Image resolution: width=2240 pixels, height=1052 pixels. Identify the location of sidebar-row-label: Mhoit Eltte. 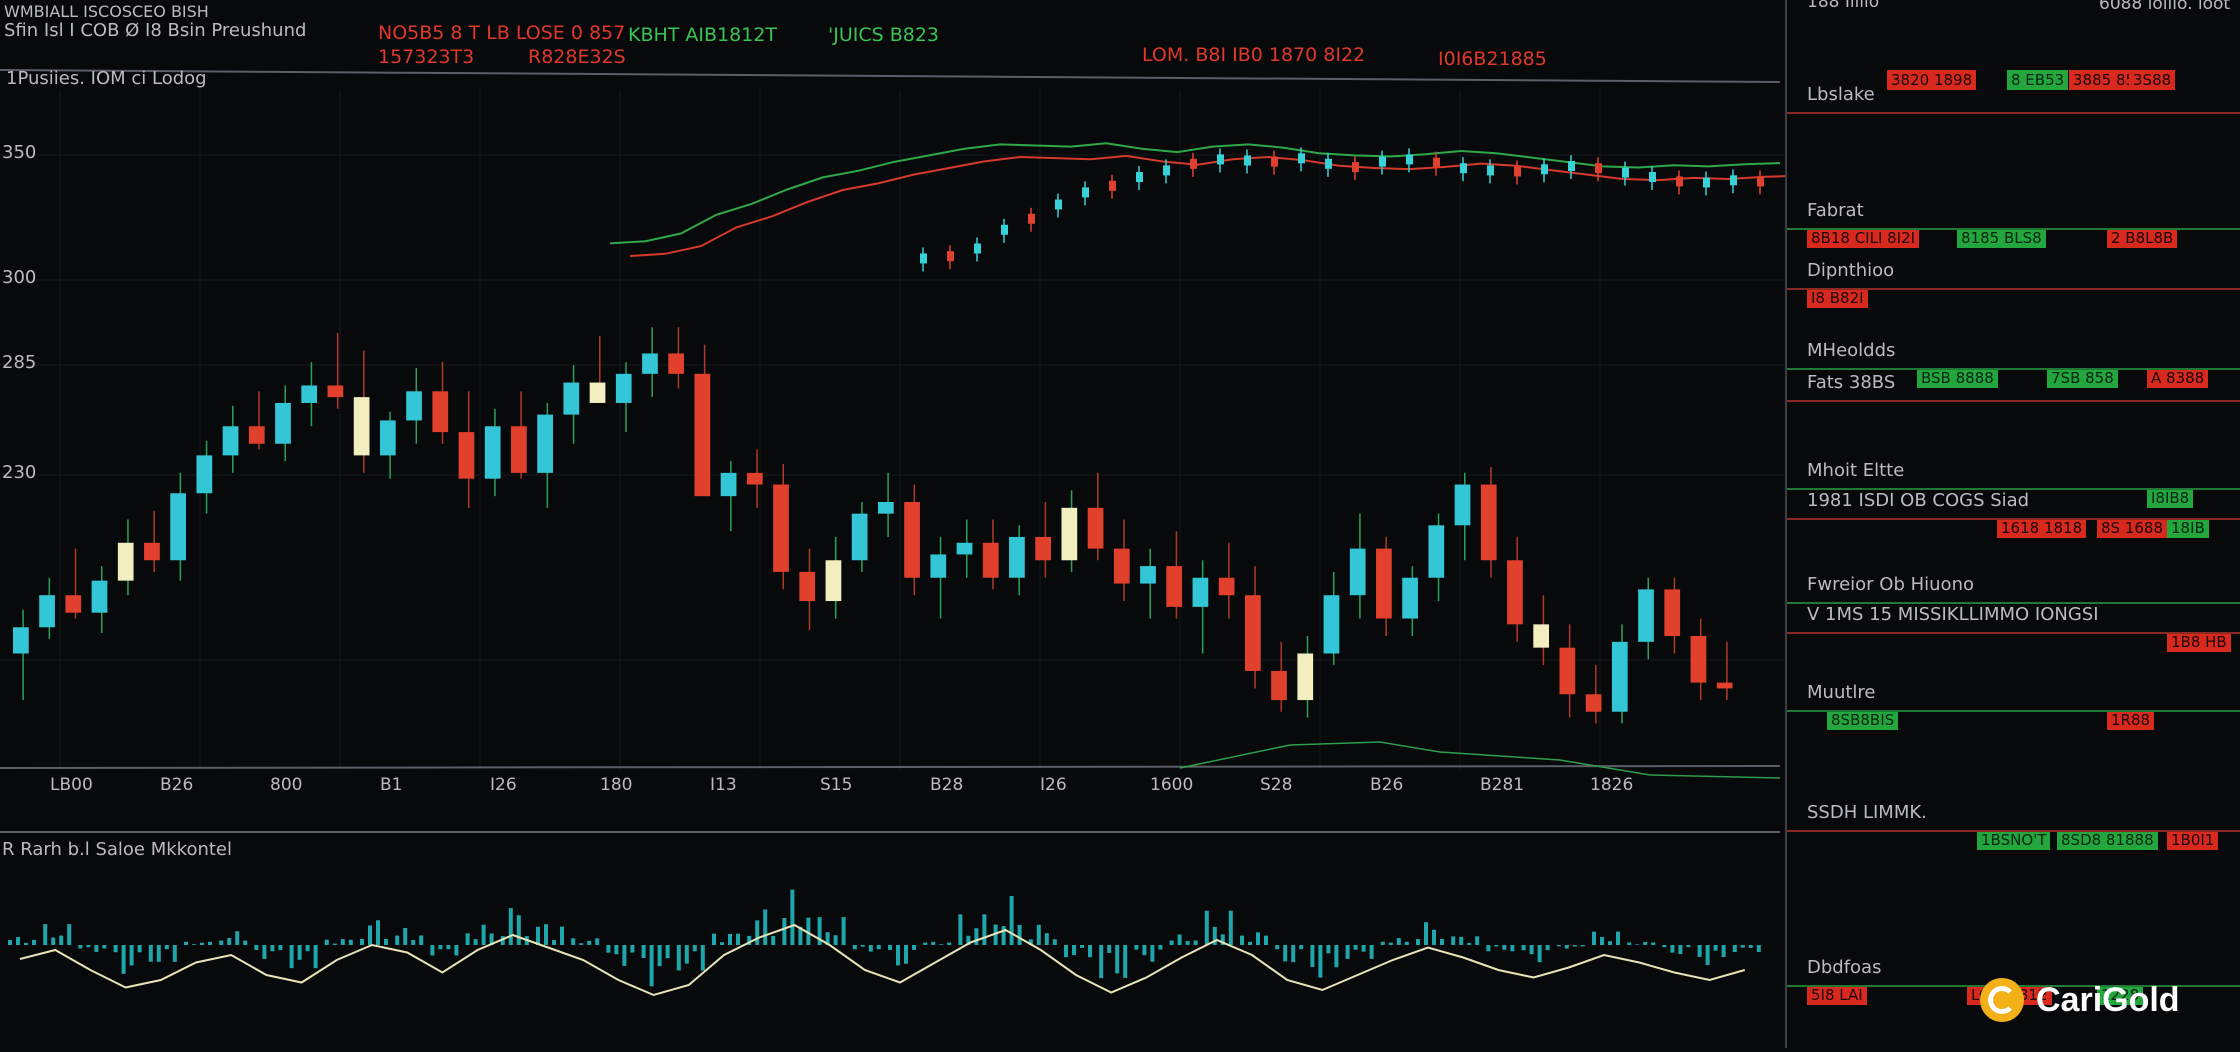
(1856, 470).